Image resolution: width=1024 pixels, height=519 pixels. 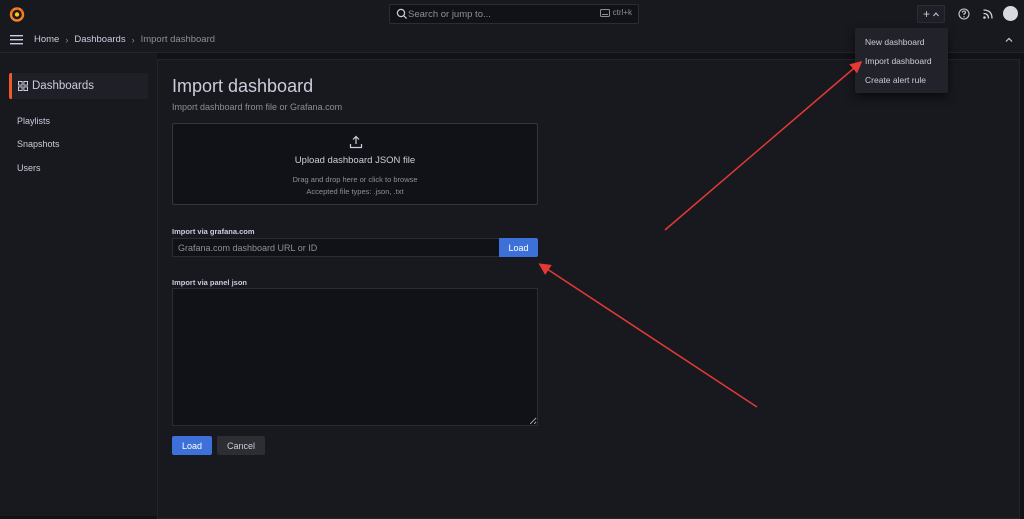 I want to click on keyboard-icon, so click(x=604, y=12).